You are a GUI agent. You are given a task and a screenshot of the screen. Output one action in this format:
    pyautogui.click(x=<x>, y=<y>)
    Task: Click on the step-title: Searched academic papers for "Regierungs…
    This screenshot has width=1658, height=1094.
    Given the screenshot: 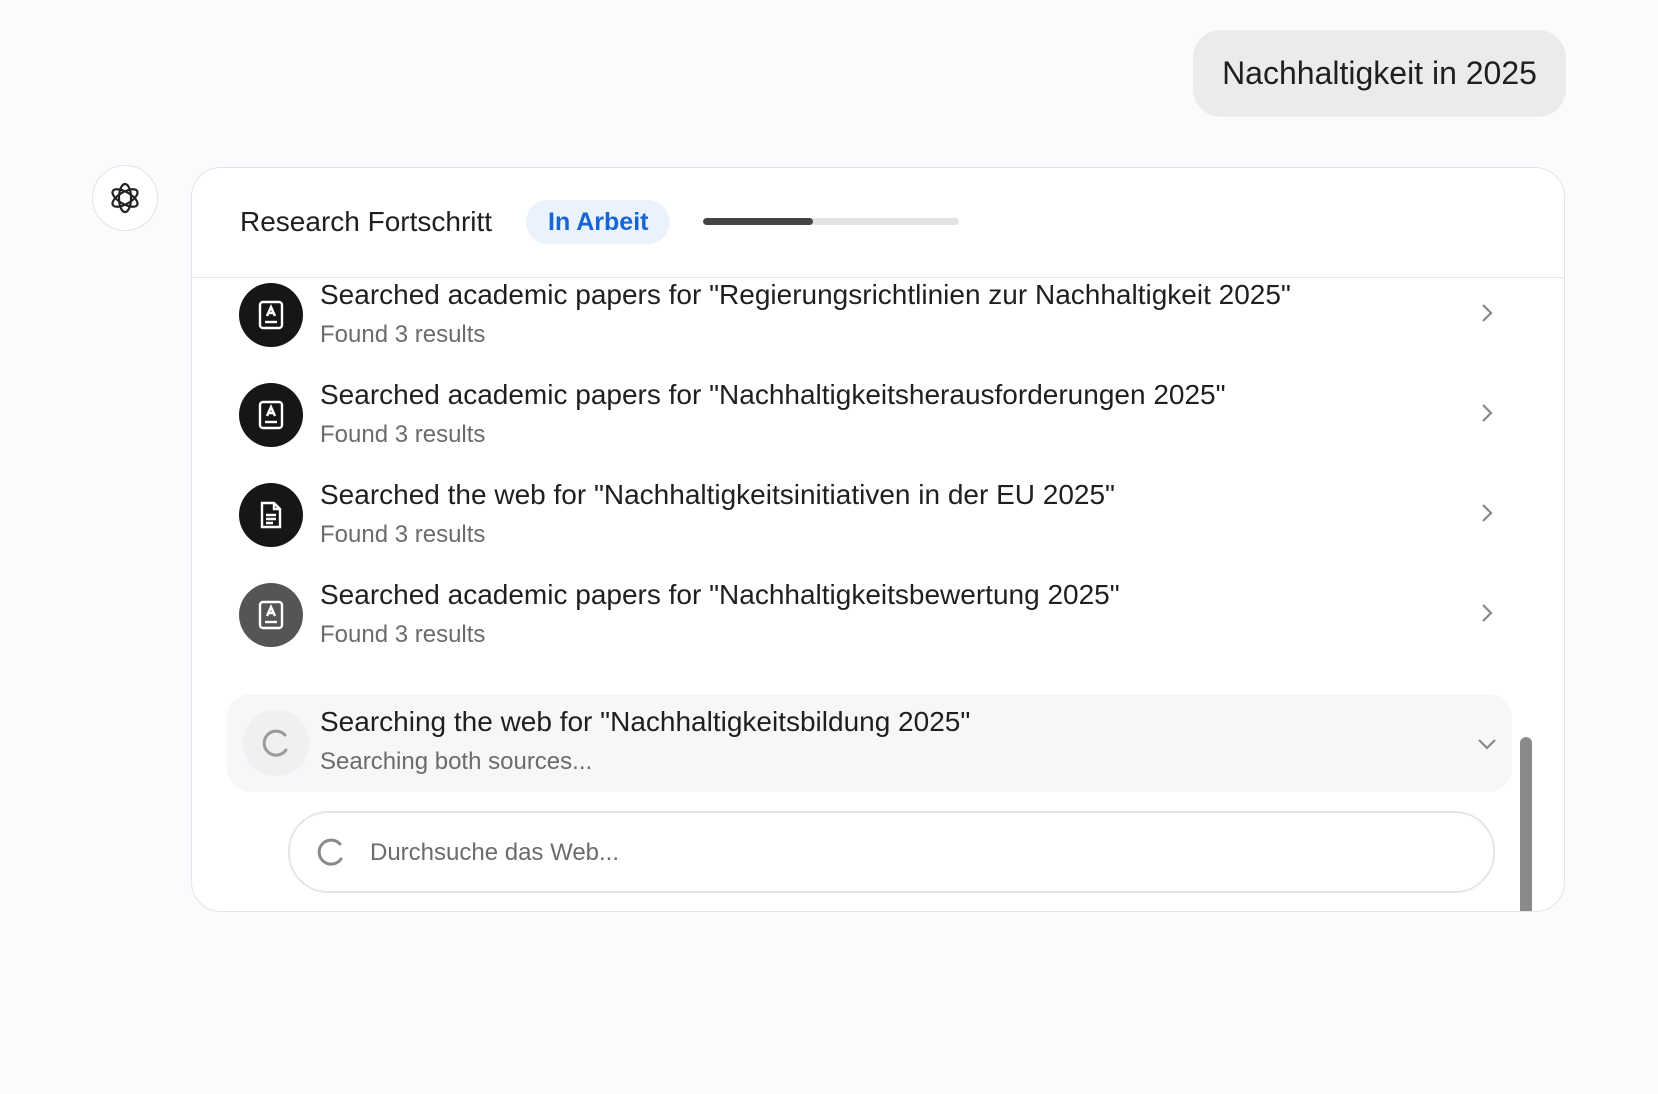 What is the action you would take?
    pyautogui.click(x=805, y=294)
    